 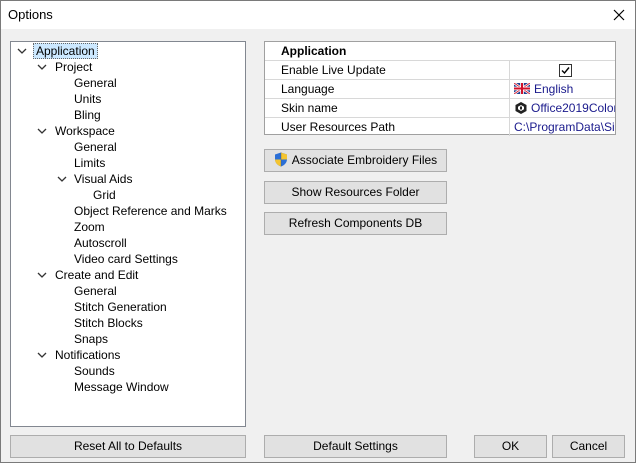 I want to click on enable-live-update-checkbox, so click(x=565, y=70).